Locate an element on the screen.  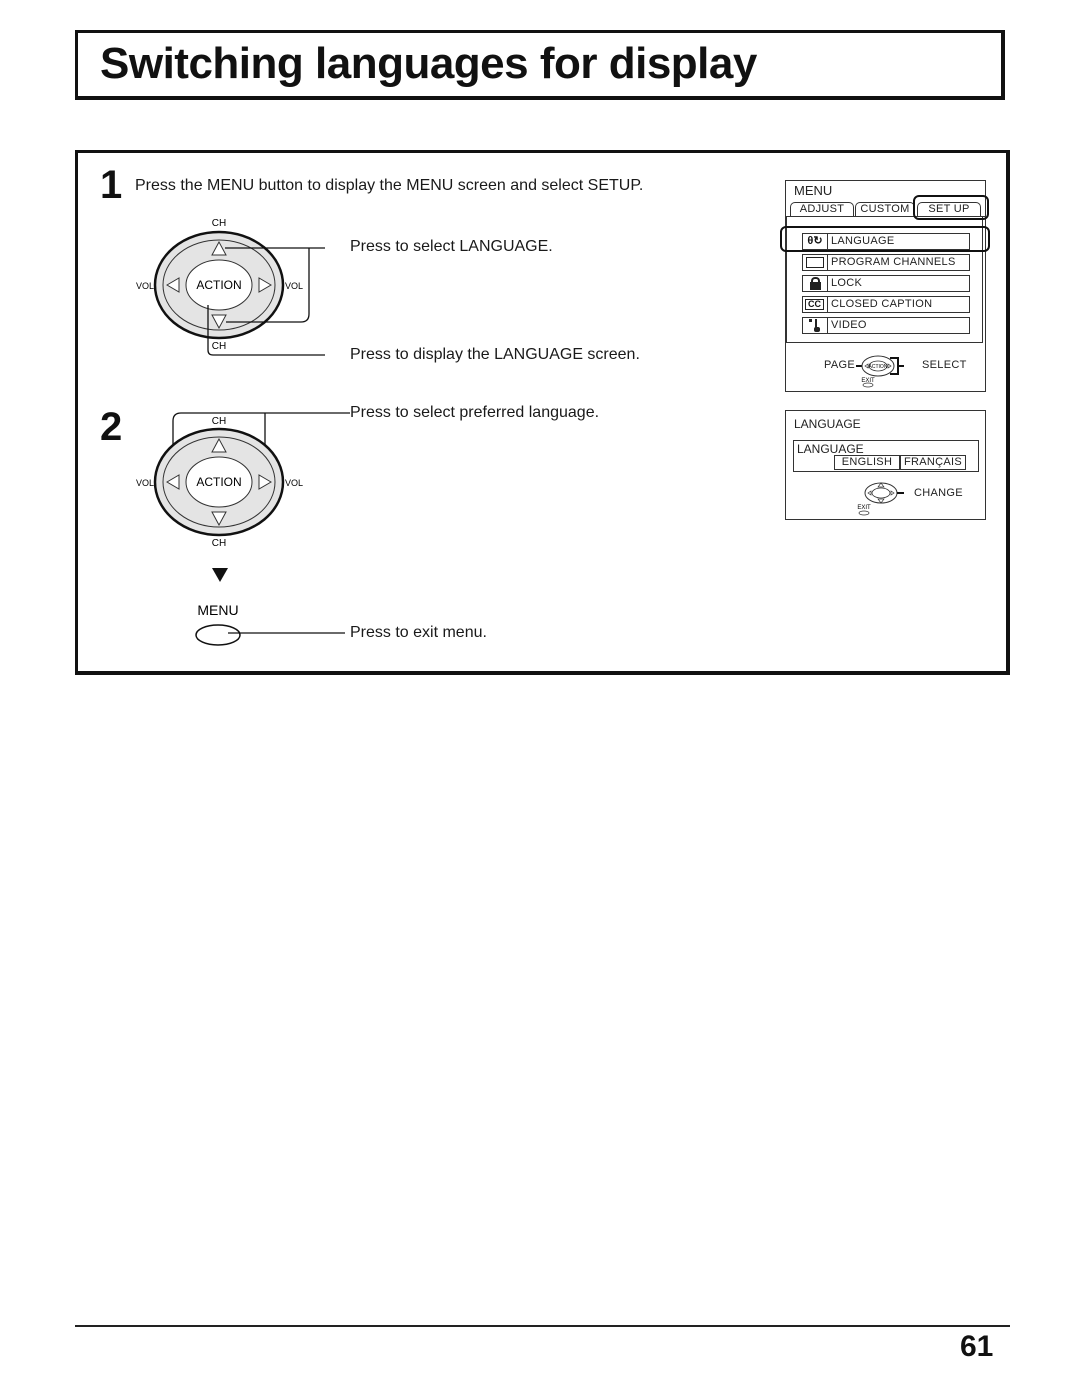
menu-button is located at coordinates (218, 635).